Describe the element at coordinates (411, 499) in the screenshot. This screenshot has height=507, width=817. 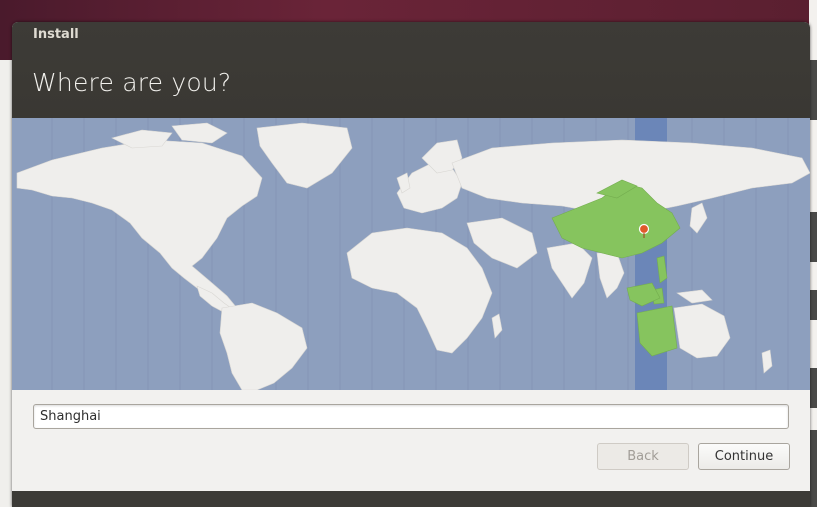
I see `window-footer-bar` at that location.